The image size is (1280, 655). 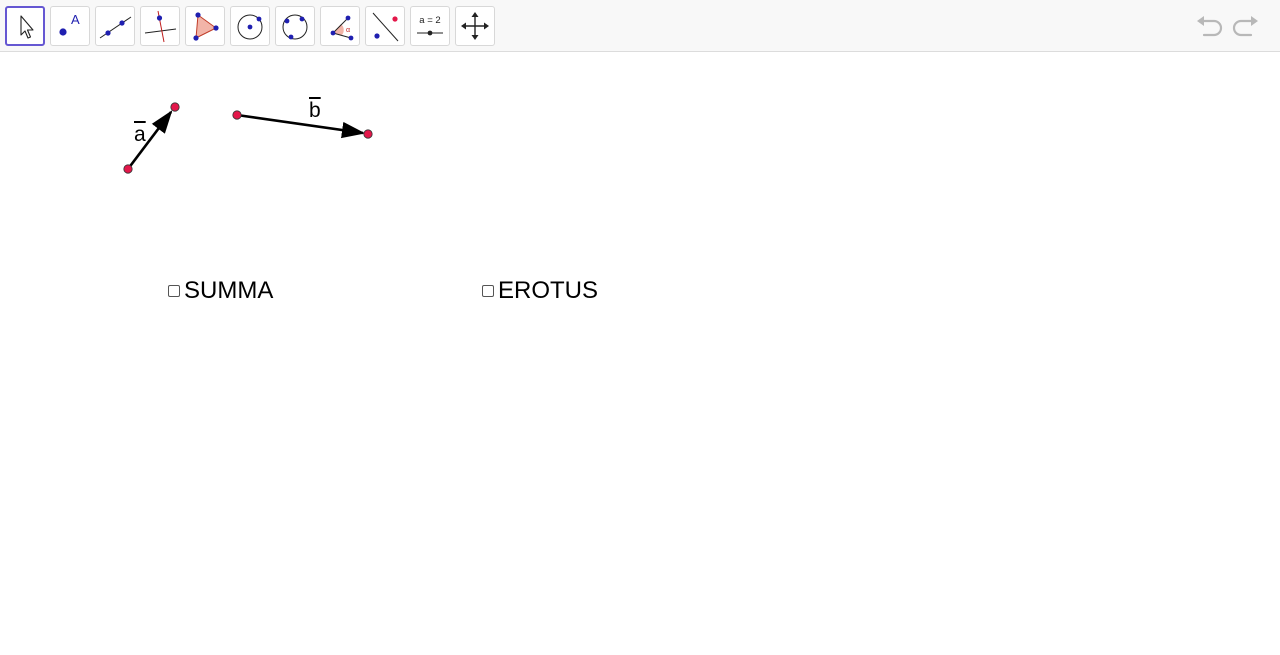 I want to click on erotus-checkbox, so click(x=488, y=291).